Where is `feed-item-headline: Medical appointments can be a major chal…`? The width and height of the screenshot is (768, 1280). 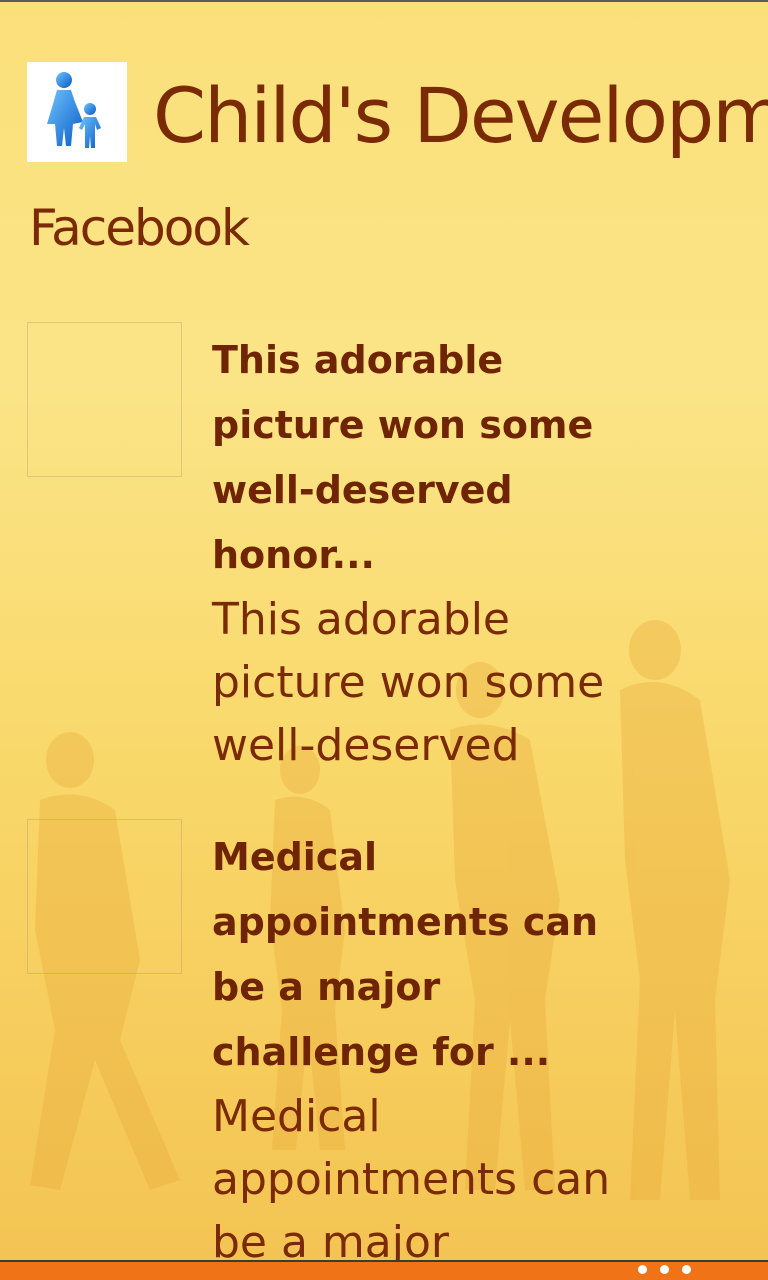
feed-item-headline: Medical appointments can be a major chal… is located at coordinates (405, 954).